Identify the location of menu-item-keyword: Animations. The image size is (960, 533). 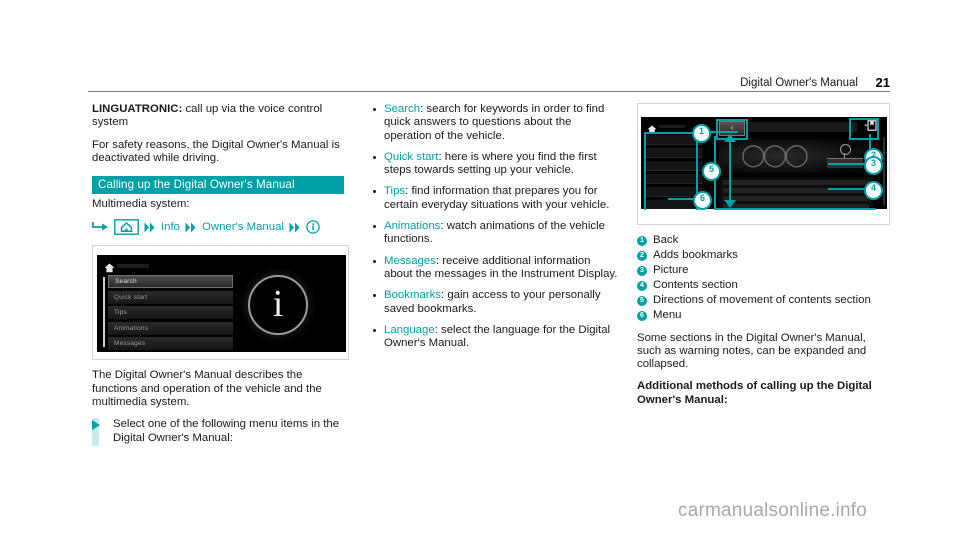
(412, 226).